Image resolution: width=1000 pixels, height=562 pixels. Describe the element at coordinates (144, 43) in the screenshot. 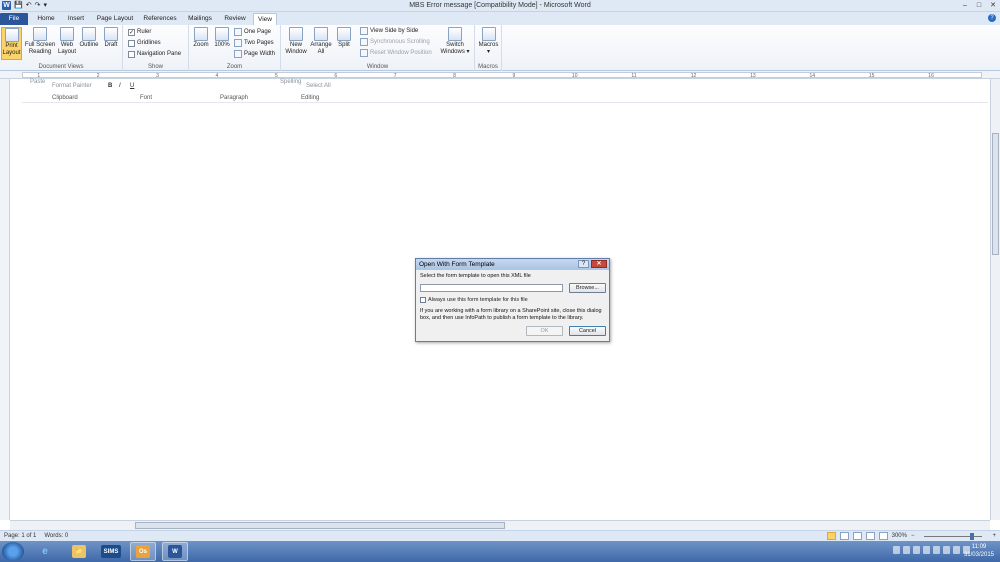

I see `gridlines-checkbox: Gridlines` at that location.